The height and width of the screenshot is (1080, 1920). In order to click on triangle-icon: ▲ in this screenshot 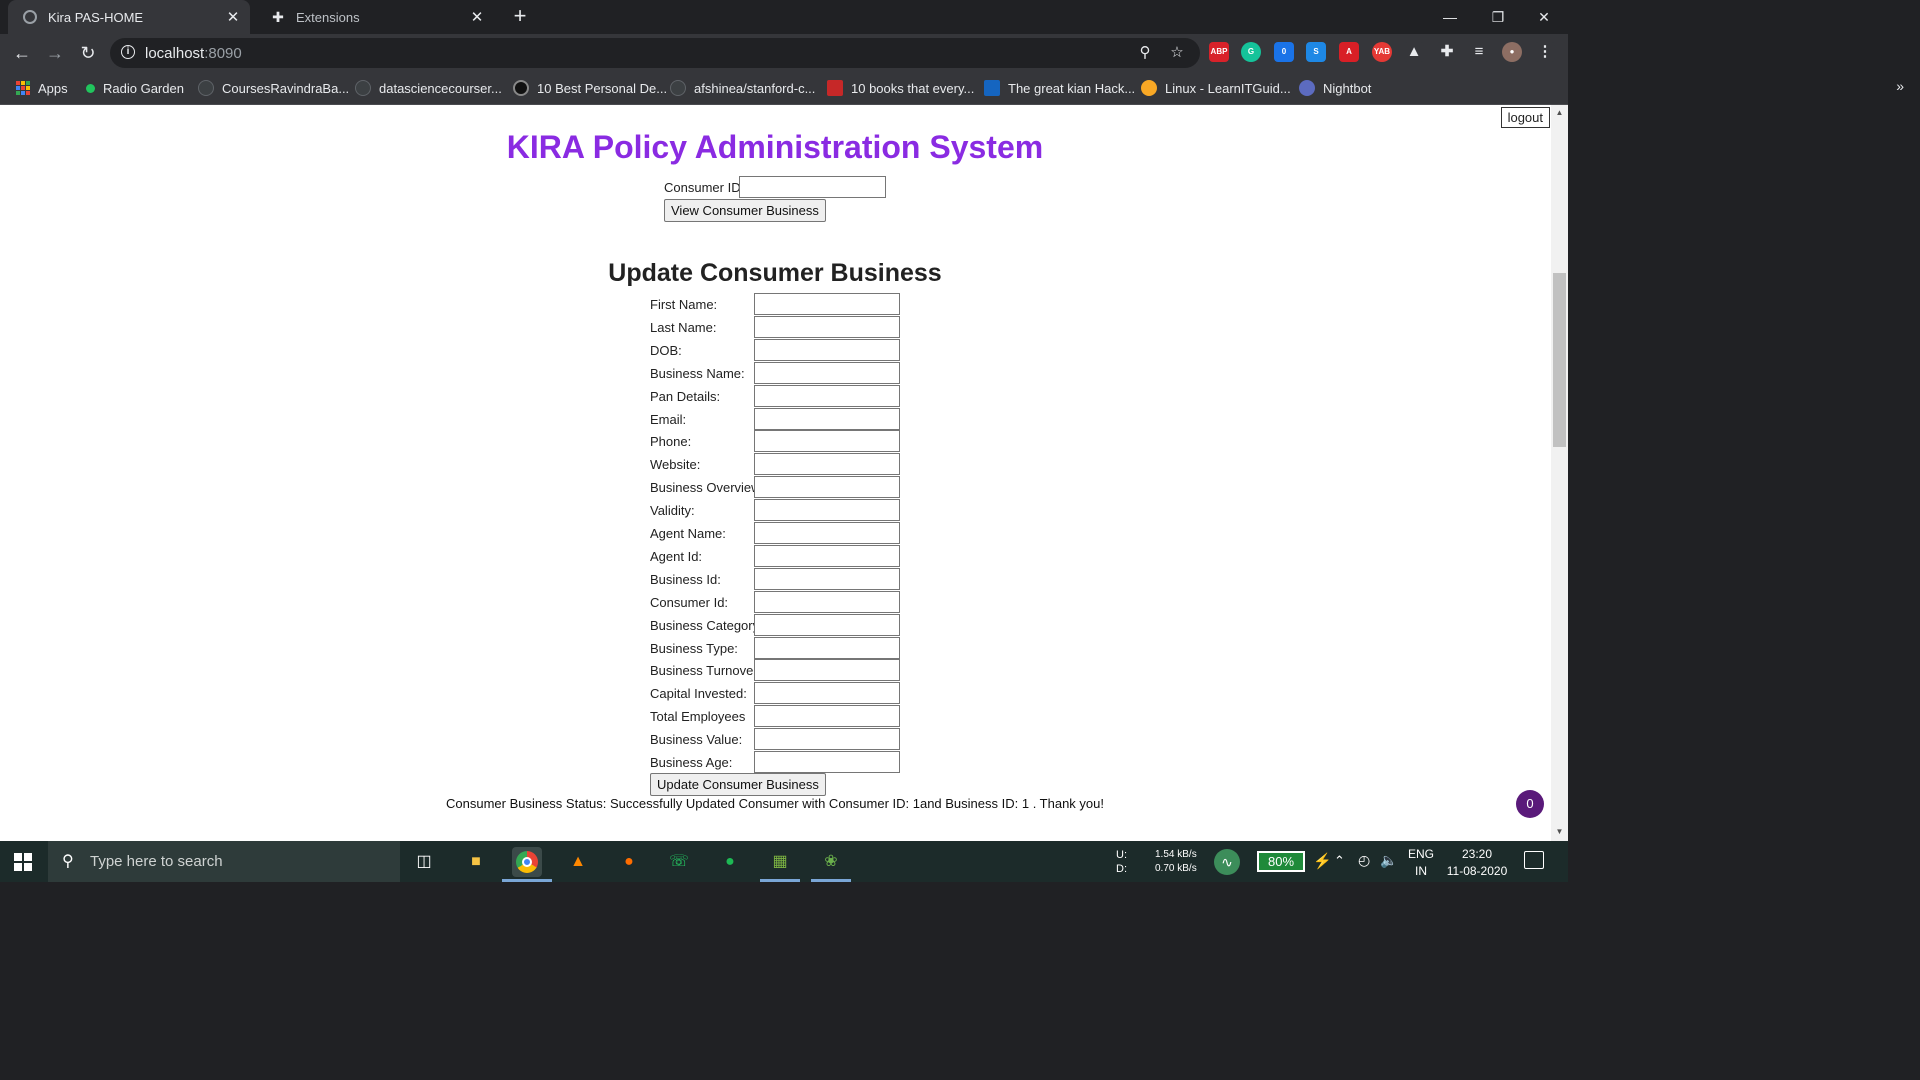, I will do `click(1414, 52)`.